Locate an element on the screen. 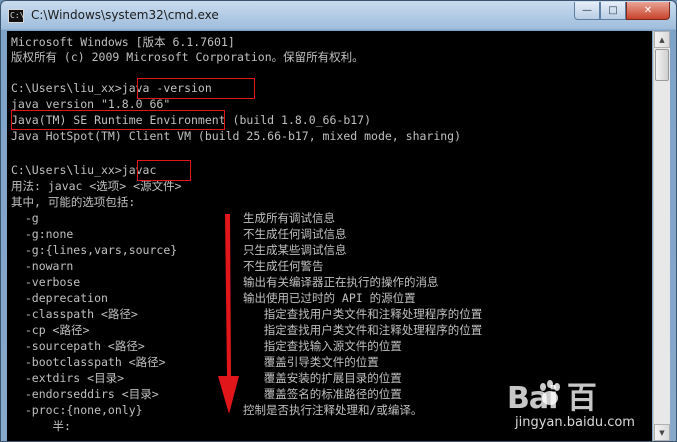 The height and width of the screenshot is (442, 677). cmd-app-icon: C:\ is located at coordinates (16, 16).